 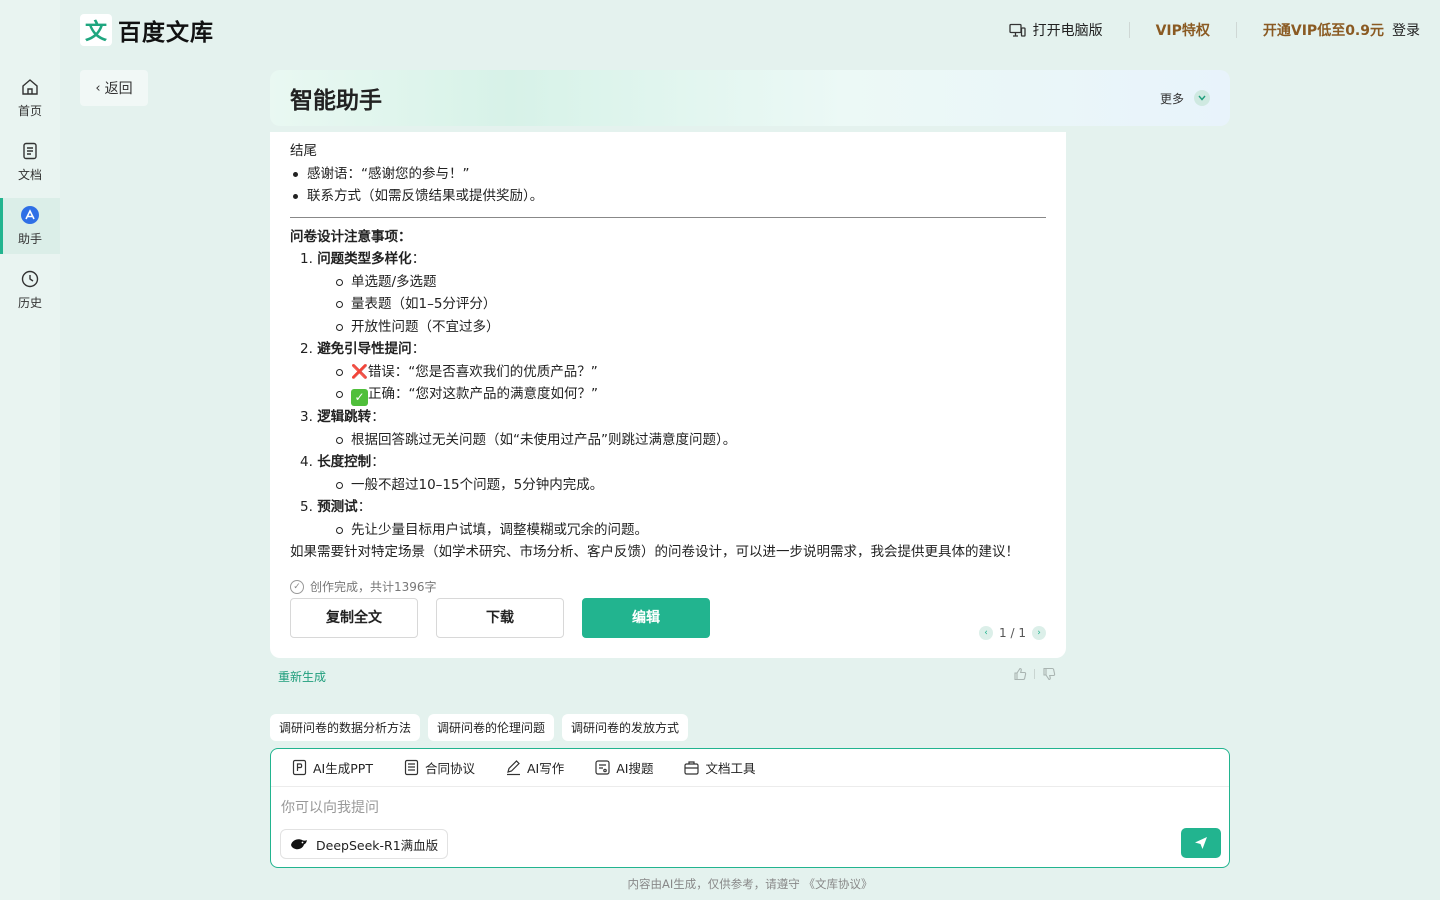 What do you see at coordinates (673, 530) in the screenshot?
I see `sub-item: 先让少量目标用户试填，调整模糊或冗余的问题。` at bounding box center [673, 530].